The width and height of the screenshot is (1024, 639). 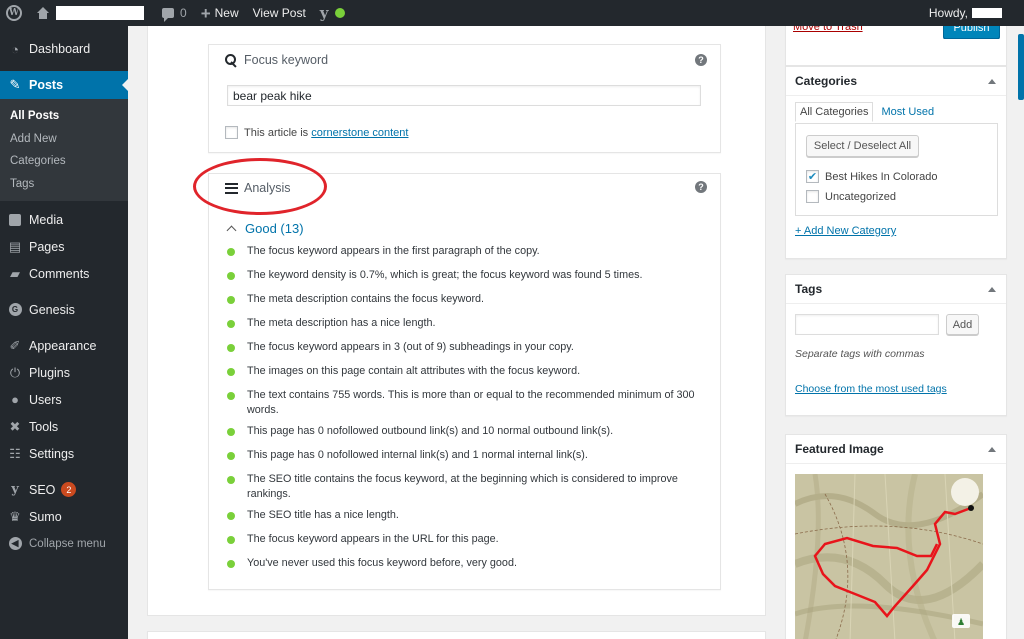 I want to click on result-text: The meta description has a nice length., so click(x=341, y=323).